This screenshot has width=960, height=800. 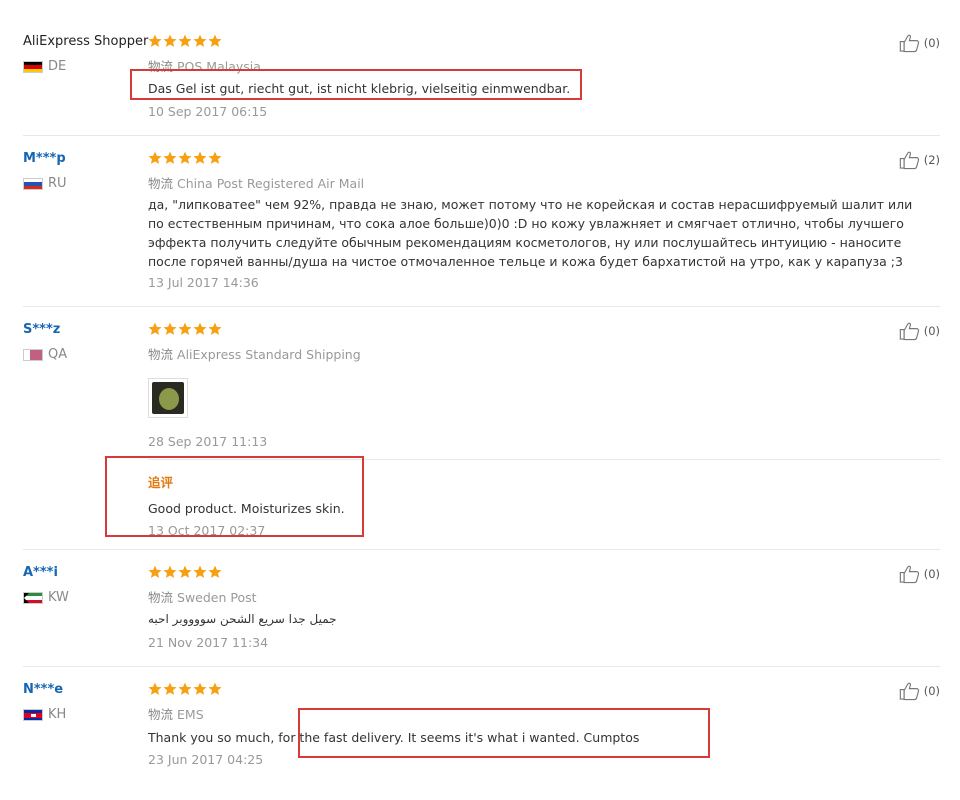 I want to click on logistics-carrier: Sweden Post, so click(x=217, y=597).